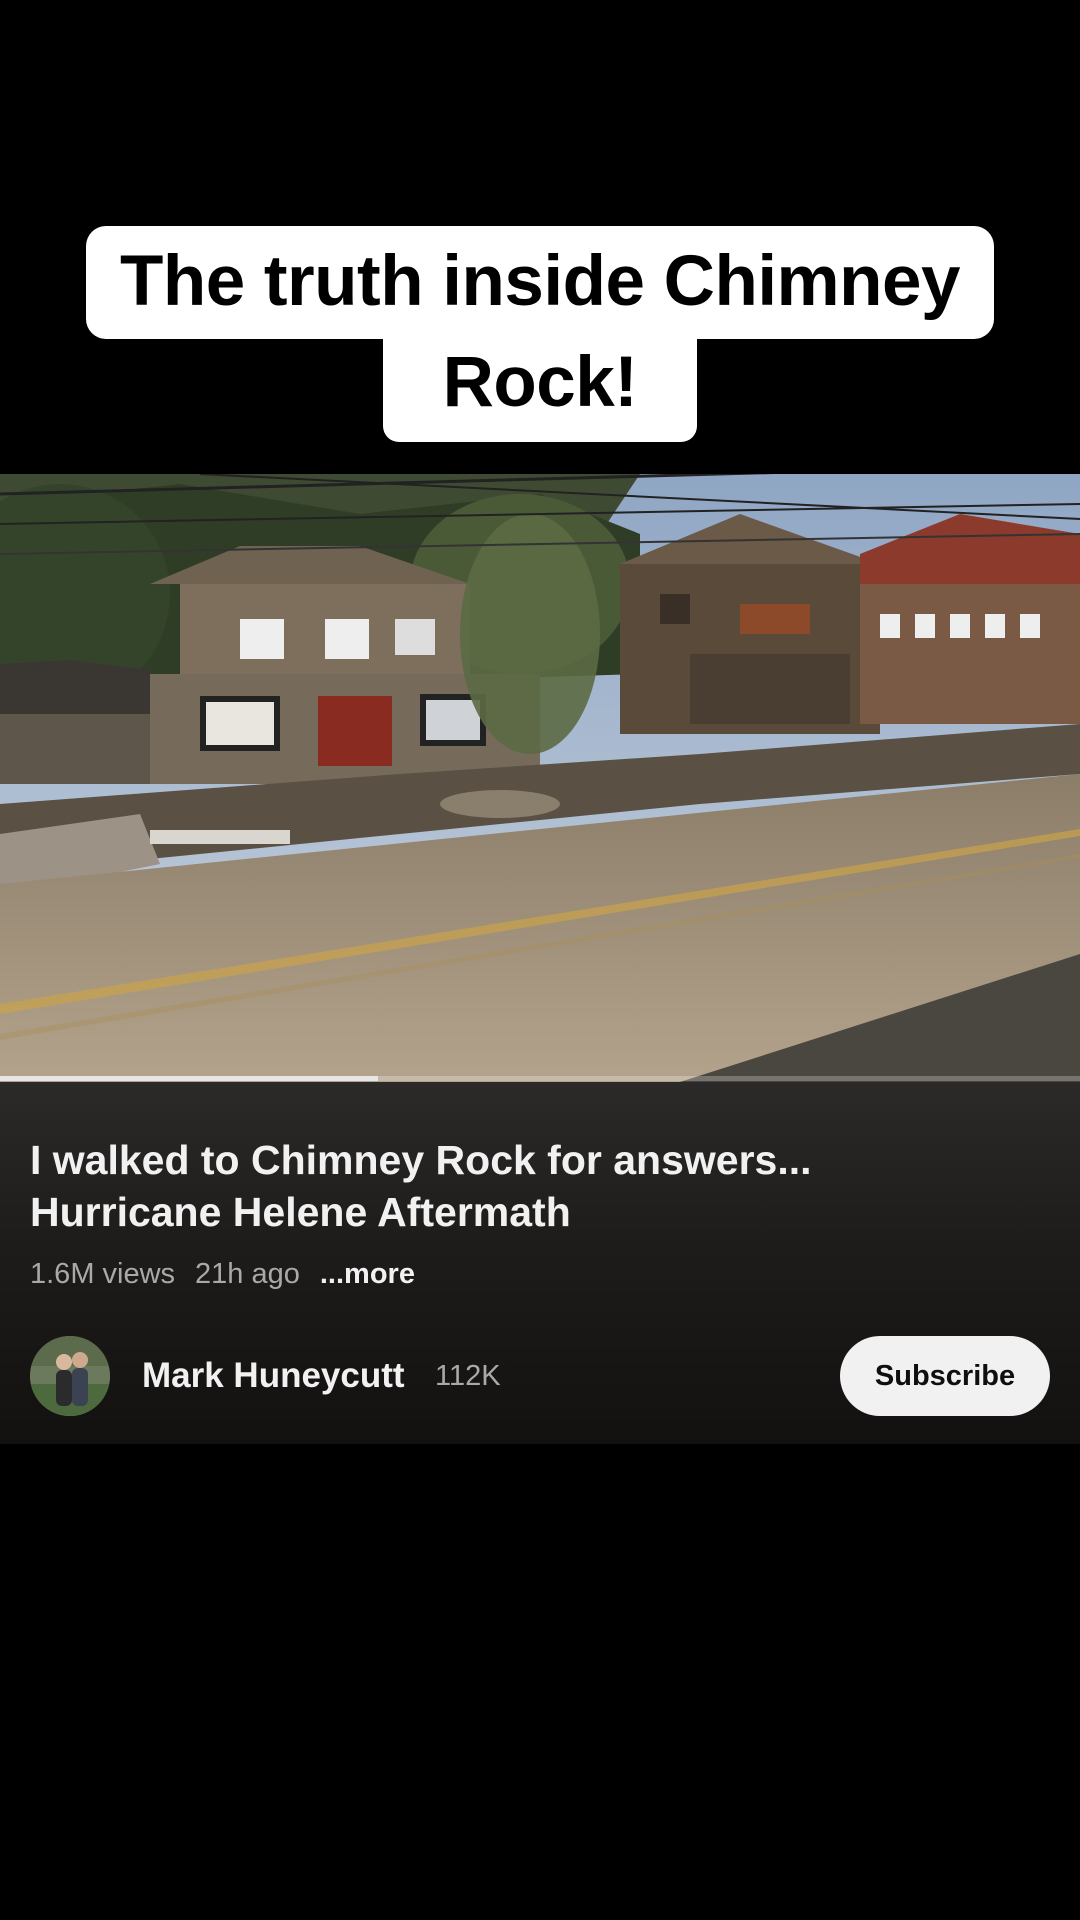 This screenshot has width=1080, height=1920. I want to click on channel-name: Mark Huneycutt, so click(273, 1376).